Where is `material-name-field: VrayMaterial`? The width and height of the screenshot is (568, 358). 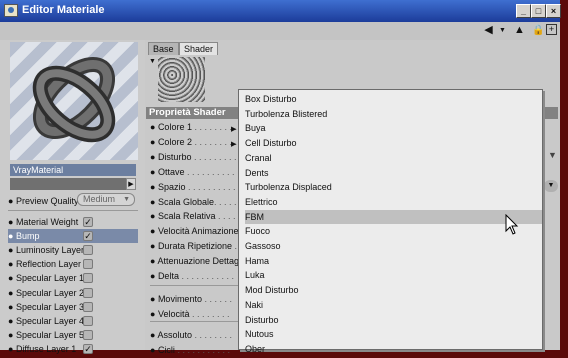
material-name-field: VrayMaterial is located at coordinates (73, 170).